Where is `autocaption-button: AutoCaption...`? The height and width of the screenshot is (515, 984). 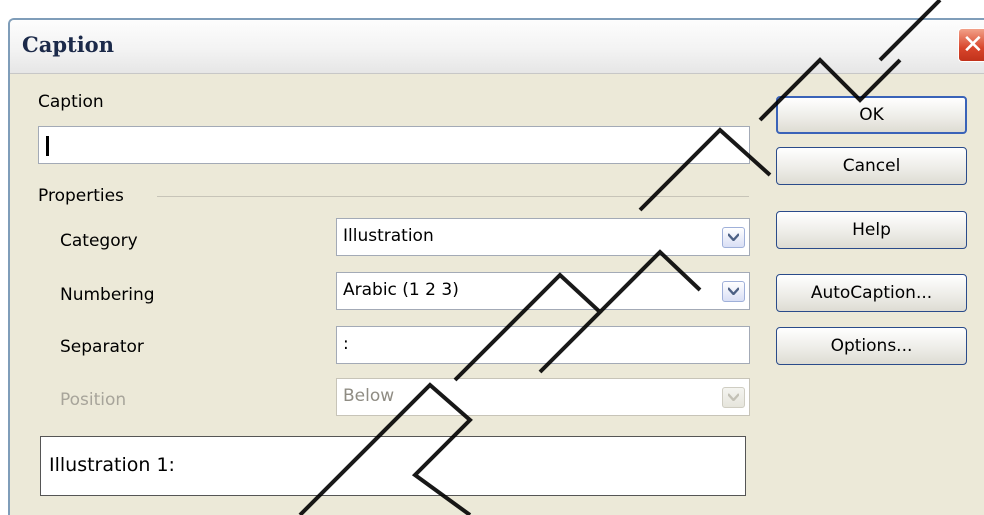 autocaption-button: AutoCaption... is located at coordinates (871, 293).